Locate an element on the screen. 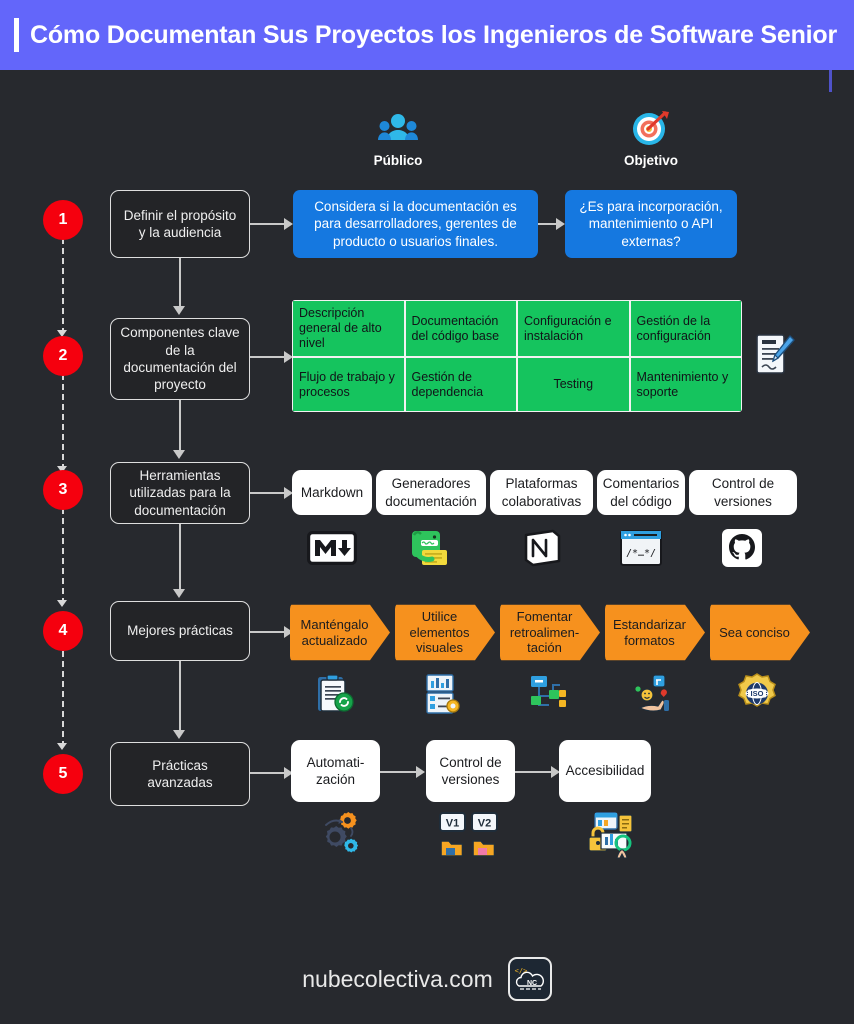 This screenshot has height=1024, width=854. step-number: 3 is located at coordinates (63, 489).